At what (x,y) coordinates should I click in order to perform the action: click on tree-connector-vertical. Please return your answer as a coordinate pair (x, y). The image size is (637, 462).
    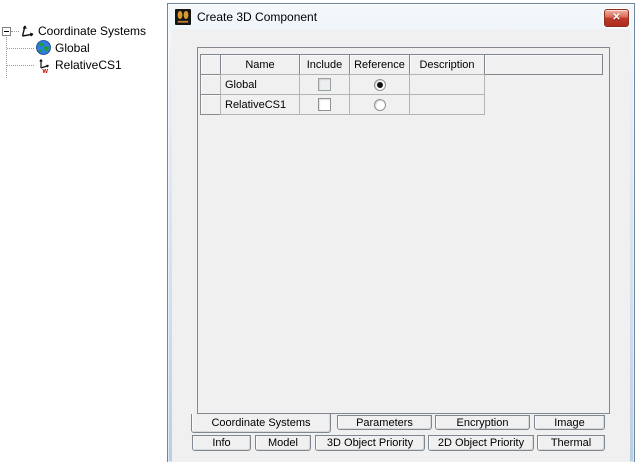
    Looking at the image, I should click on (6, 57).